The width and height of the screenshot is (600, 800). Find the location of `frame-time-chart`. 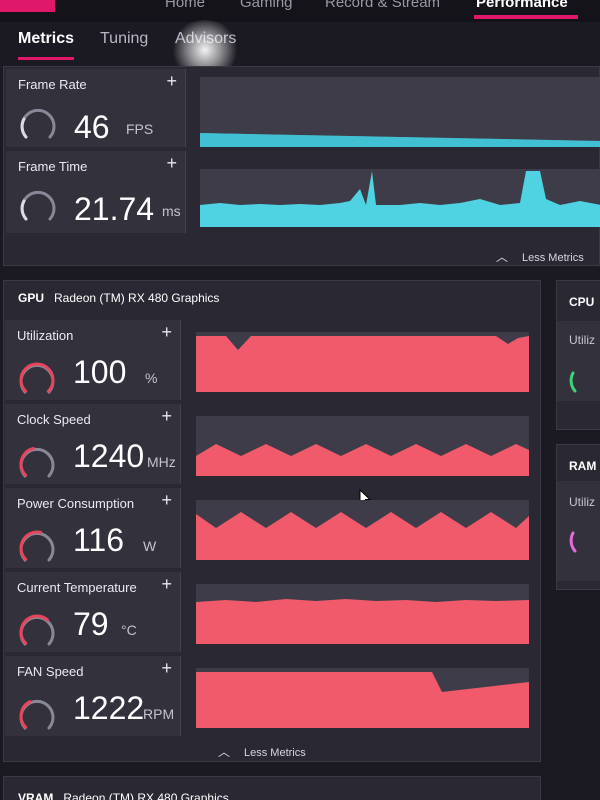

frame-time-chart is located at coordinates (400, 199).